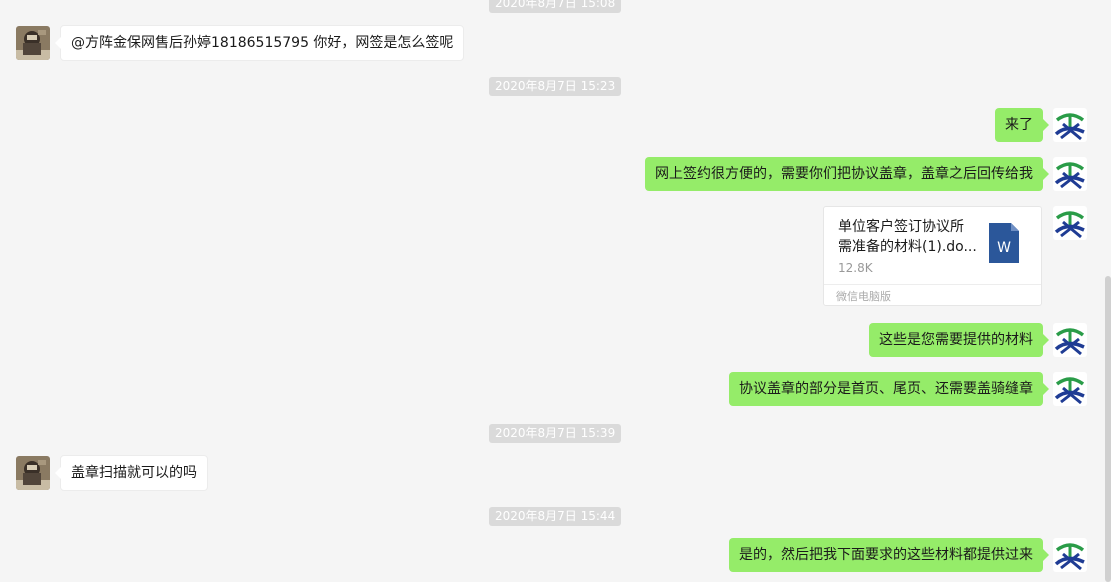  Describe the element at coordinates (889, 389) in the screenshot. I see `message-bubble-outgoing: 协议盖章的部分是首页、尾页、还需要盖骑缝章` at that location.